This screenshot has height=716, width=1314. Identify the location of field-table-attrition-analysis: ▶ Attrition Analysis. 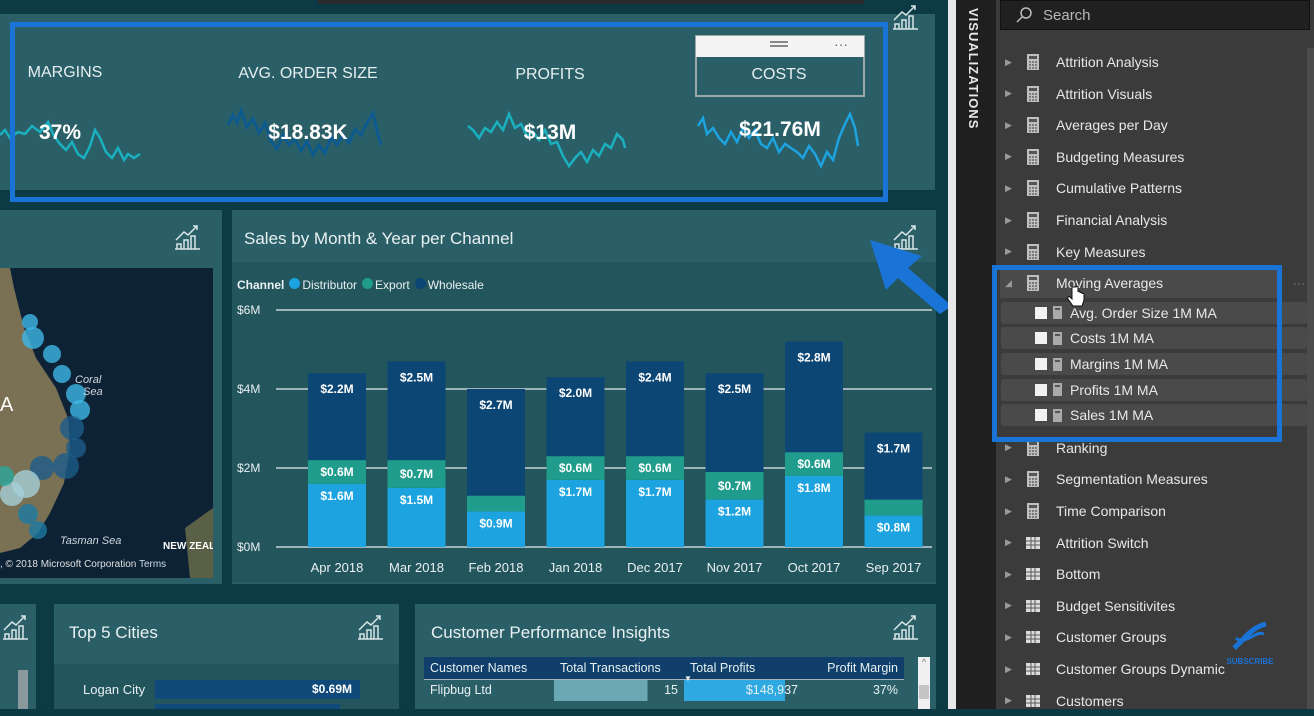
(1150, 62).